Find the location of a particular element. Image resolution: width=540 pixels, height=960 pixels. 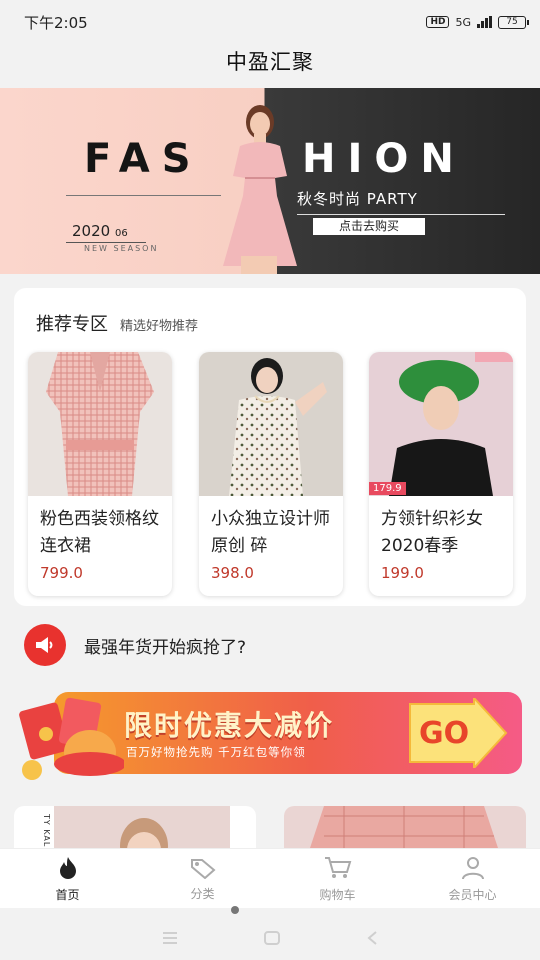

recommend-subtitle: 精选好物推荐 is located at coordinates (159, 326).